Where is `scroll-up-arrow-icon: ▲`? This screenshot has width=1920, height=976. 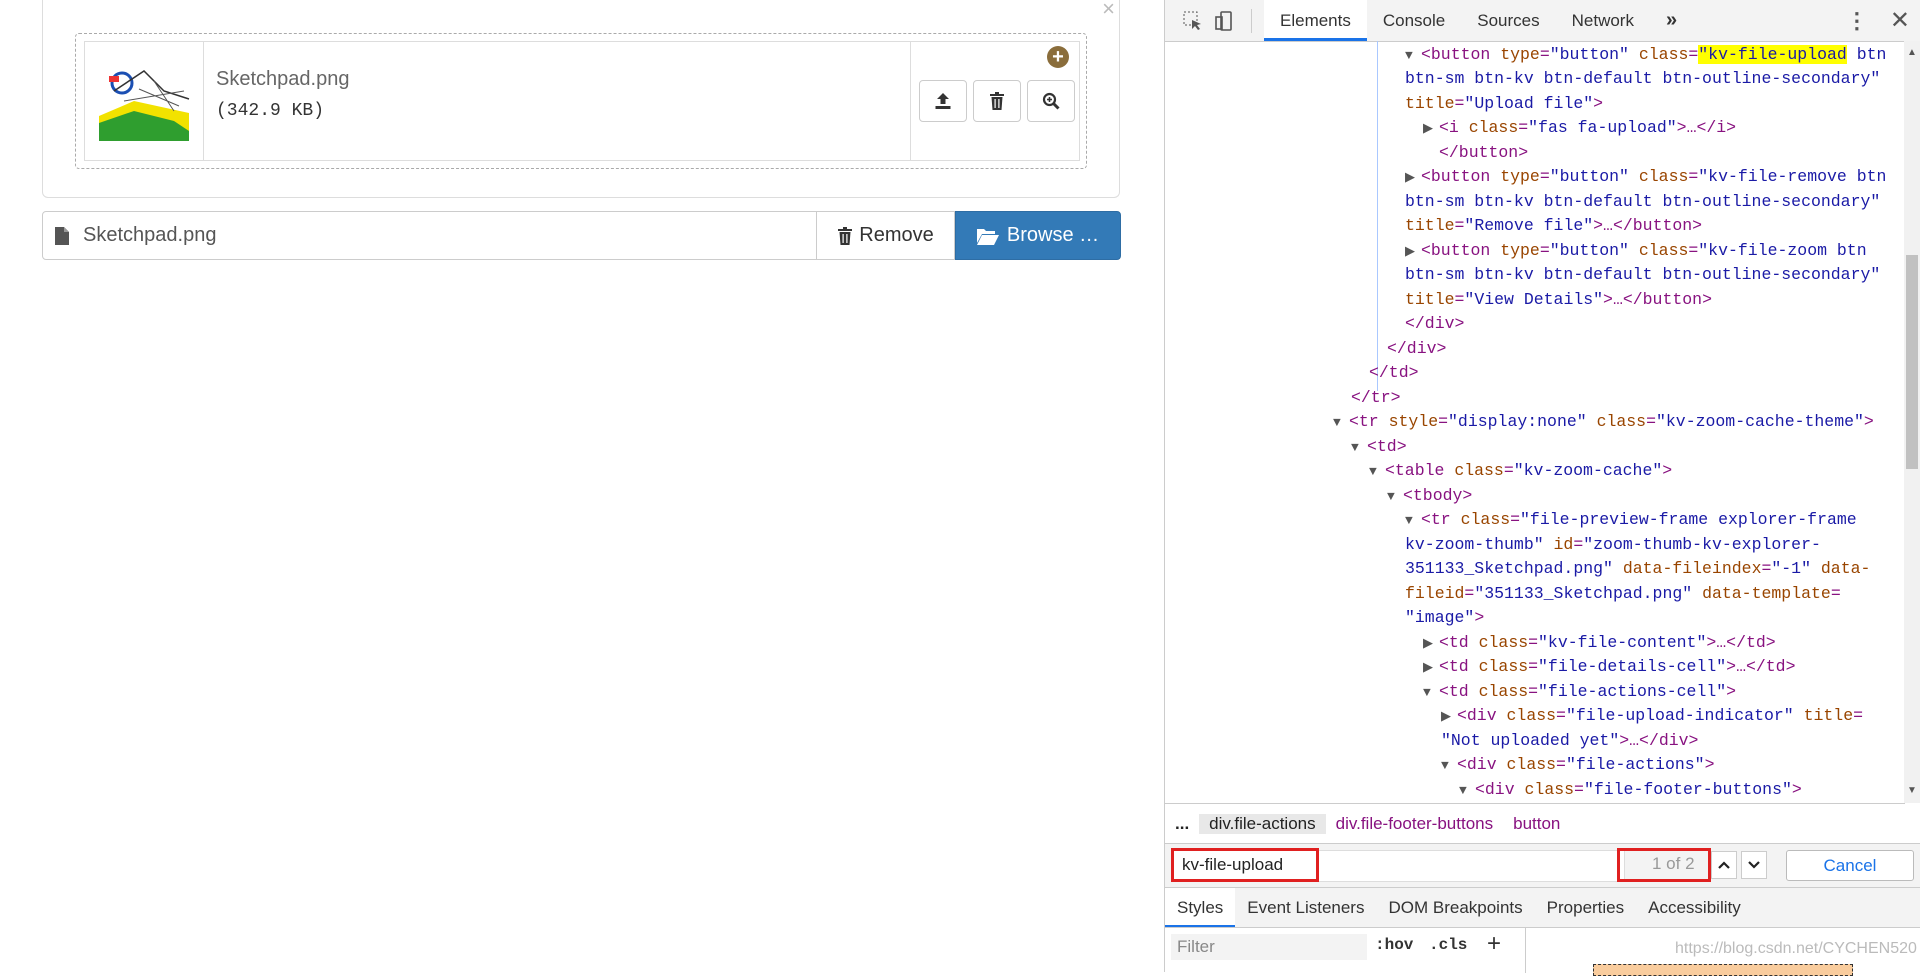
scroll-up-arrow-icon: ▲ is located at coordinates (1912, 52).